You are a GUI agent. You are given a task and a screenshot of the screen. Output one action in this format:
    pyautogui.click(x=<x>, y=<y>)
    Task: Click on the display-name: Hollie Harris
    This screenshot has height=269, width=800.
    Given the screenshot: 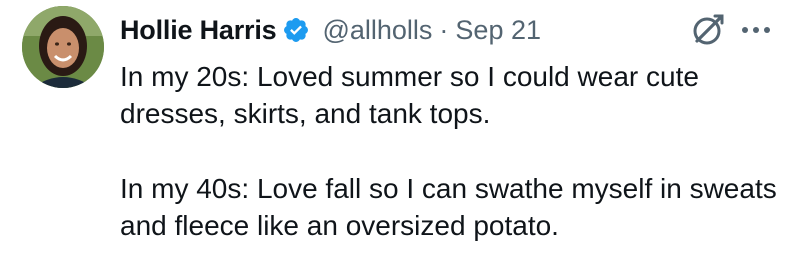 What is the action you would take?
    pyautogui.click(x=198, y=30)
    